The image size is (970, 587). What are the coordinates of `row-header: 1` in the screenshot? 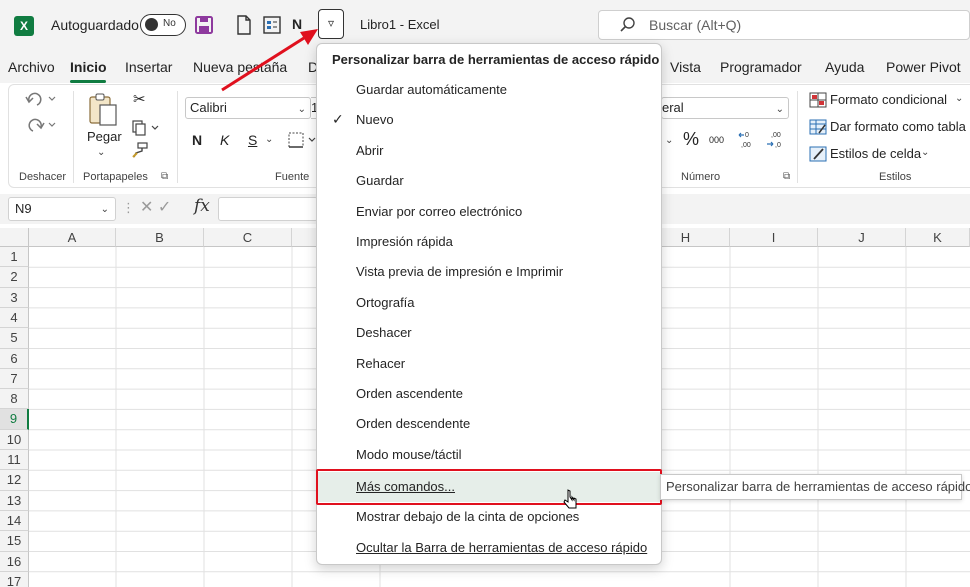 It's located at (14, 257).